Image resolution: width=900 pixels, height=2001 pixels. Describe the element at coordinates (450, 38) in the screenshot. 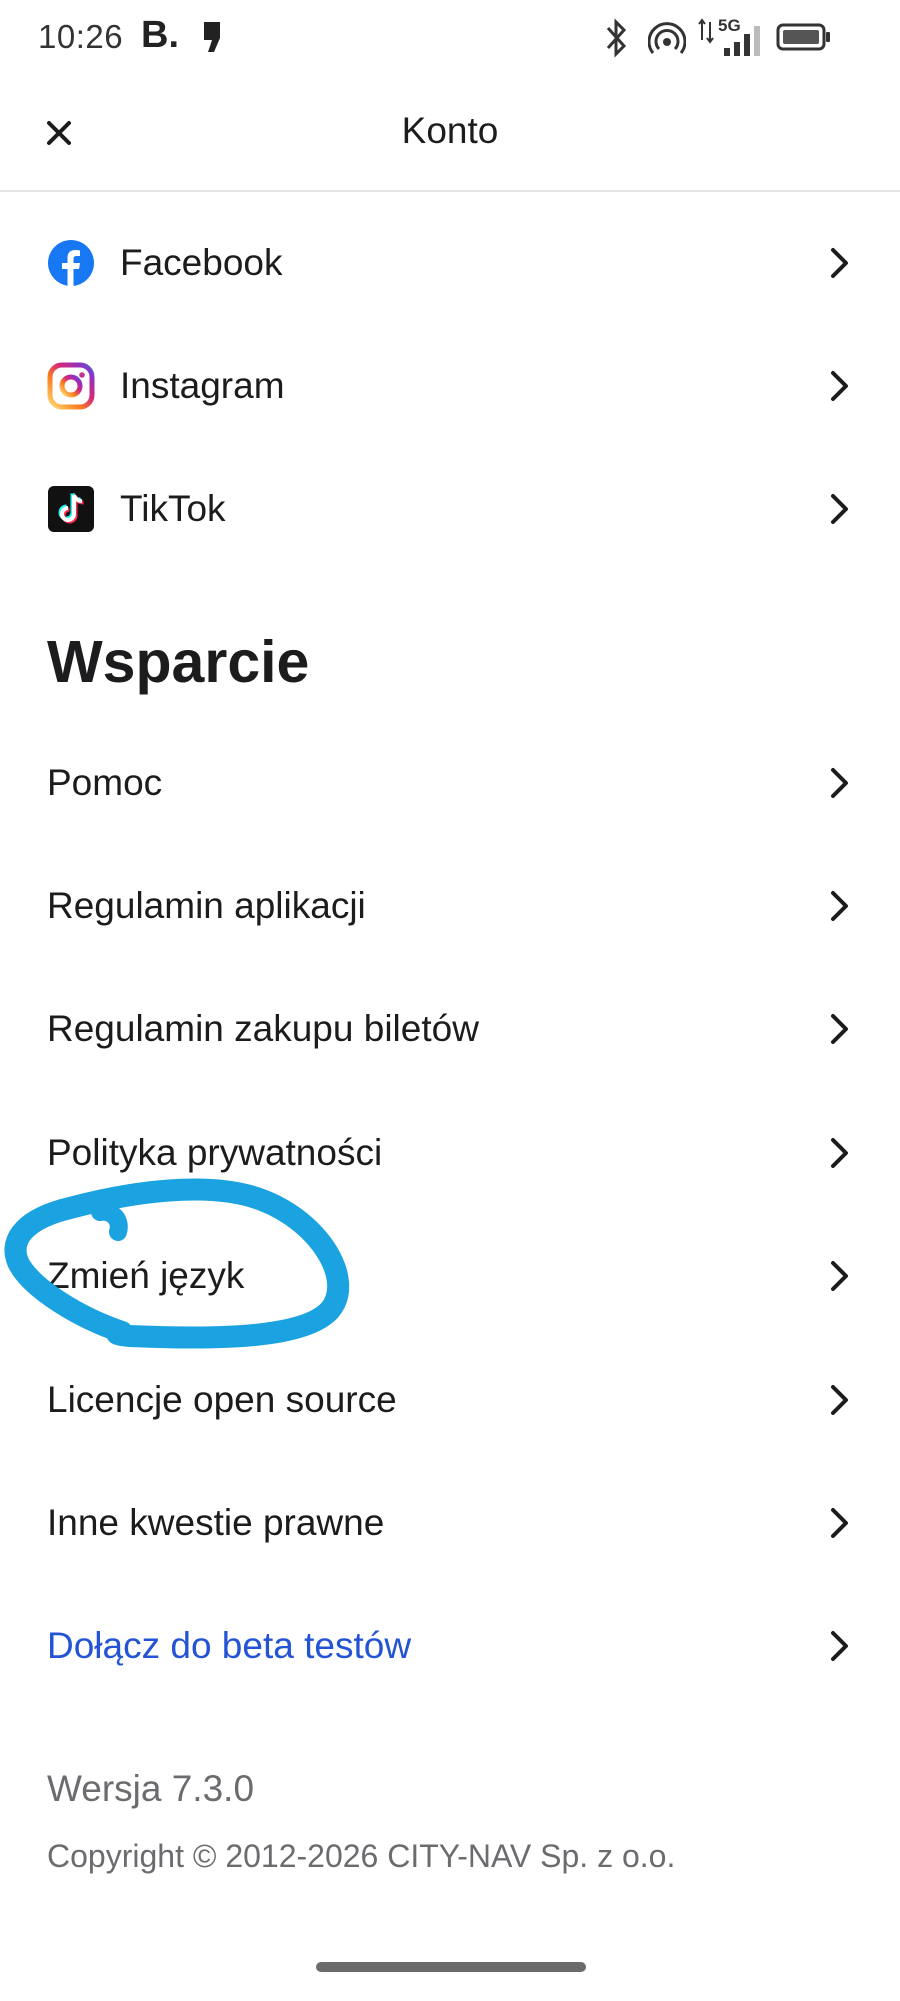

I see `status-bar: 10:26 B. 5G` at that location.